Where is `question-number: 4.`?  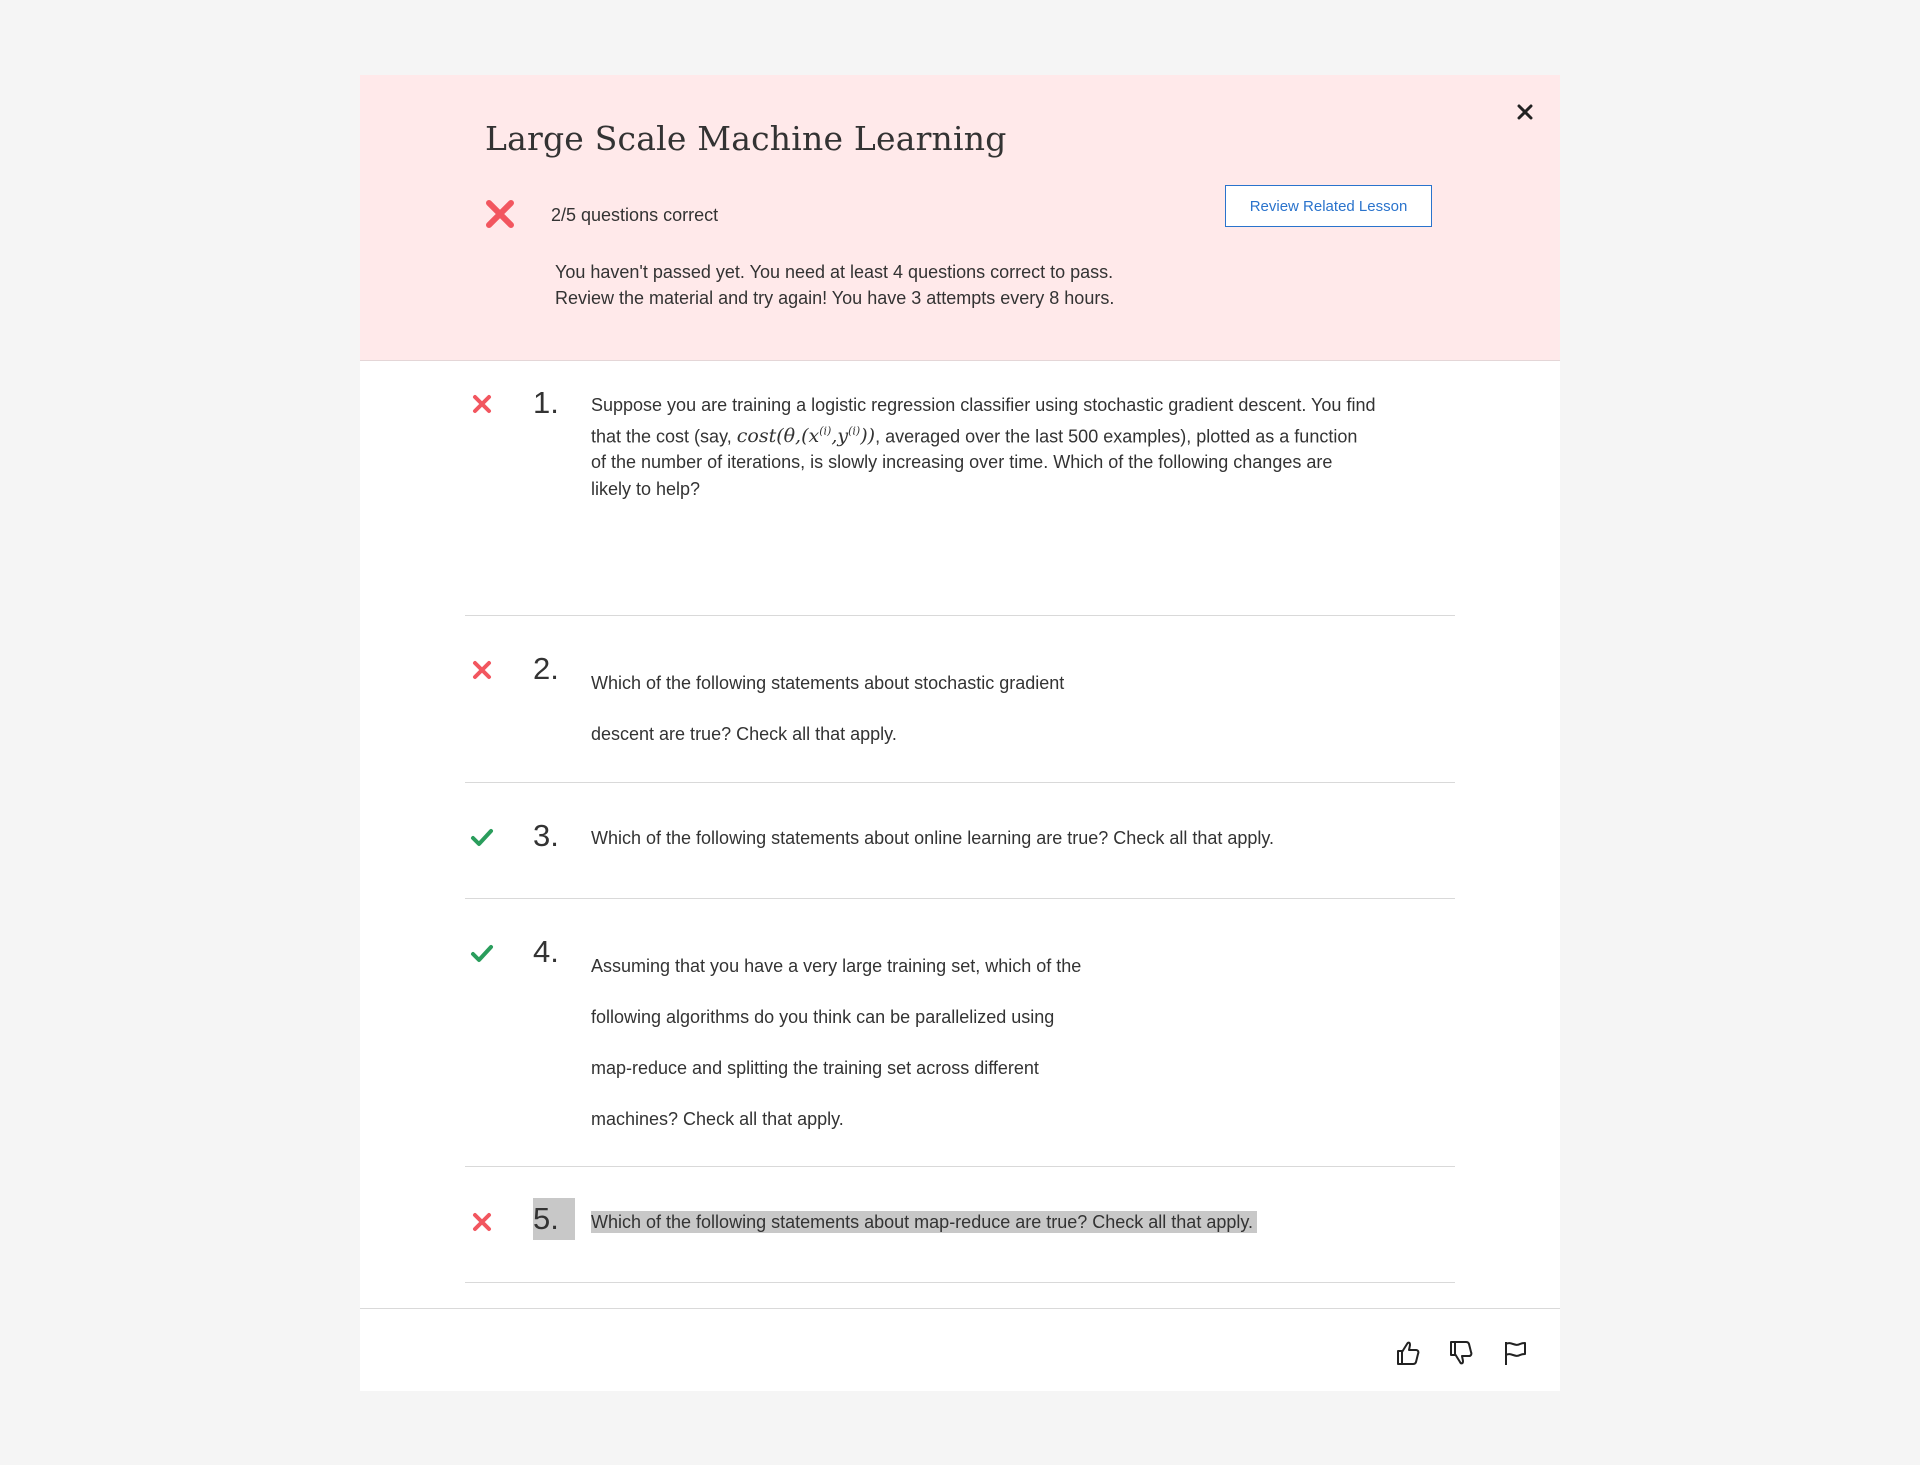 question-number: 4. is located at coordinates (546, 951).